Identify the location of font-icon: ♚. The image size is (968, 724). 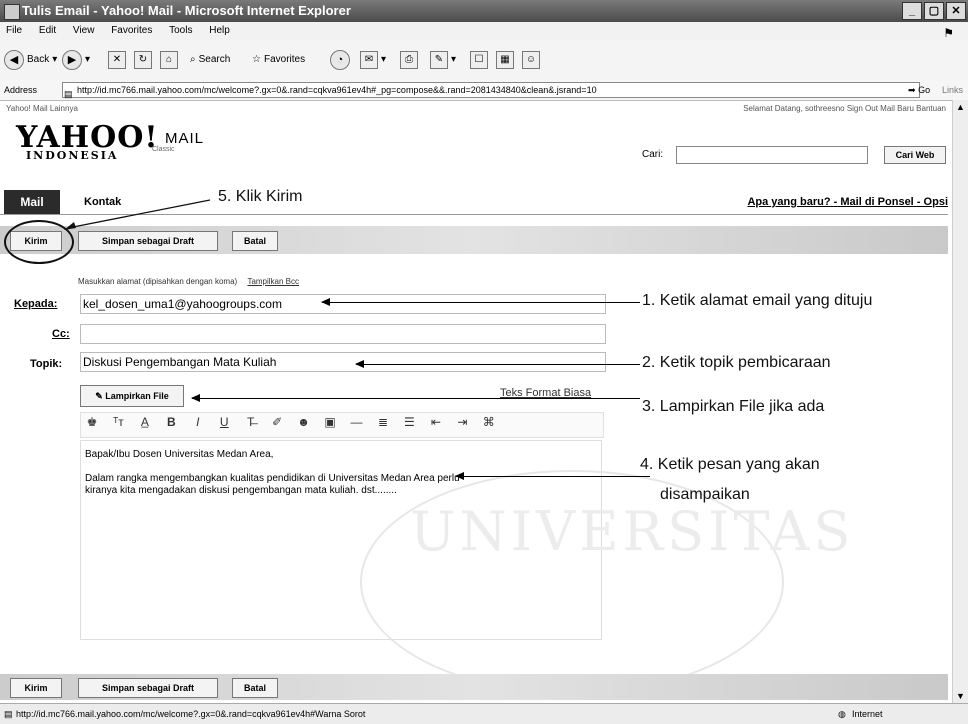
(92, 422).